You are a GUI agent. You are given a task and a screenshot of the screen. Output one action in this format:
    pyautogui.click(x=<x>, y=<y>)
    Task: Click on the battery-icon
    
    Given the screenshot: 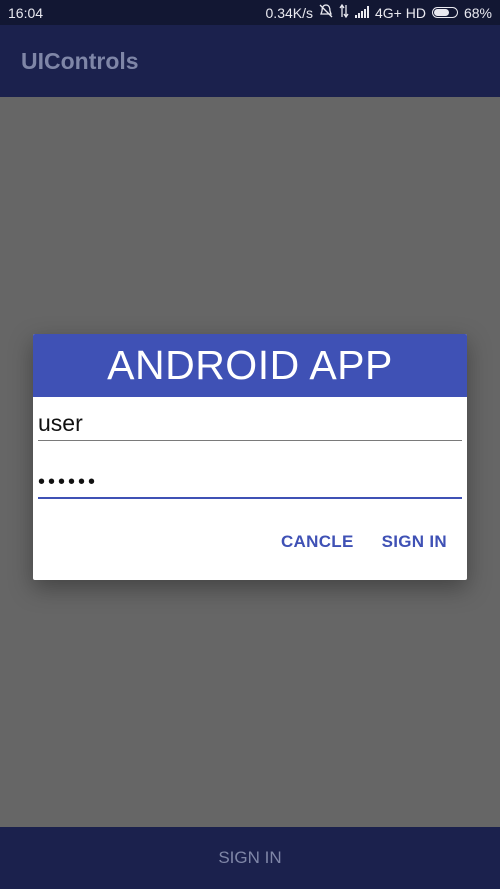 What is the action you would take?
    pyautogui.click(x=444, y=12)
    